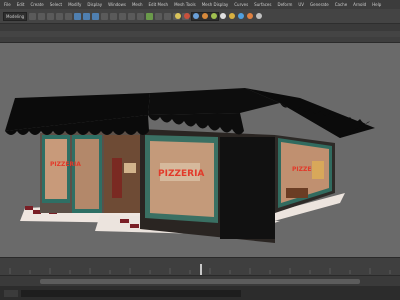 The height and width of the screenshot is (300, 400). I want to click on undo-button, so click(60, 16).